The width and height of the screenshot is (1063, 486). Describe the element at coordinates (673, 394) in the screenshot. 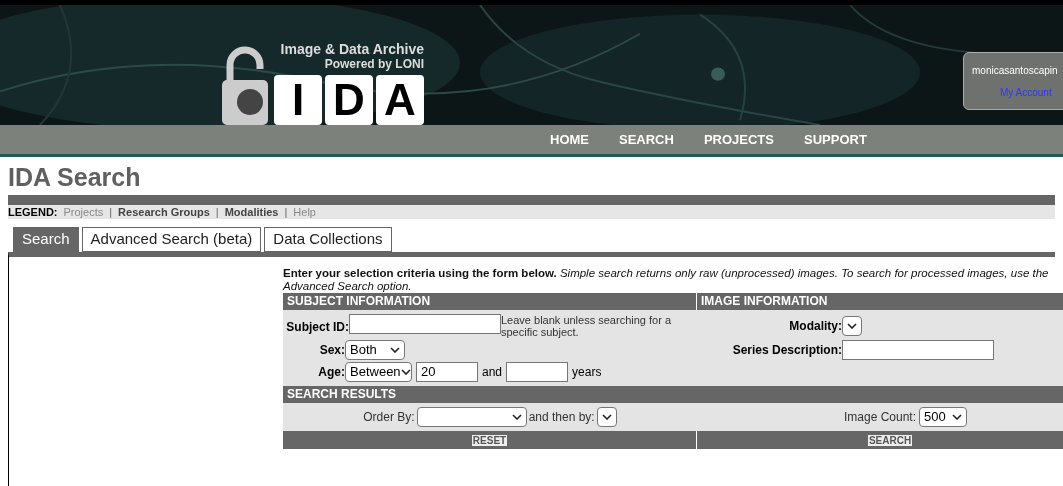

I see `section-header: SEARCH RESULTS` at that location.